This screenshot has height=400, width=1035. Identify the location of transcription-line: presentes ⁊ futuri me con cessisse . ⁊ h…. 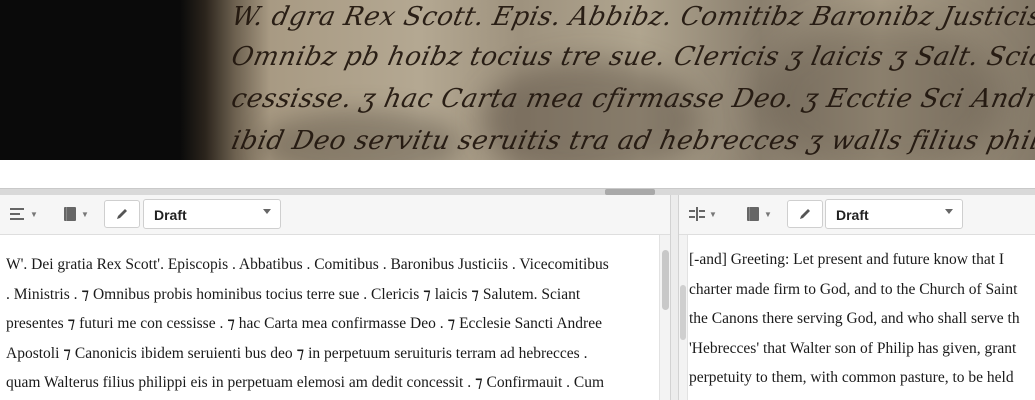
(304, 323).